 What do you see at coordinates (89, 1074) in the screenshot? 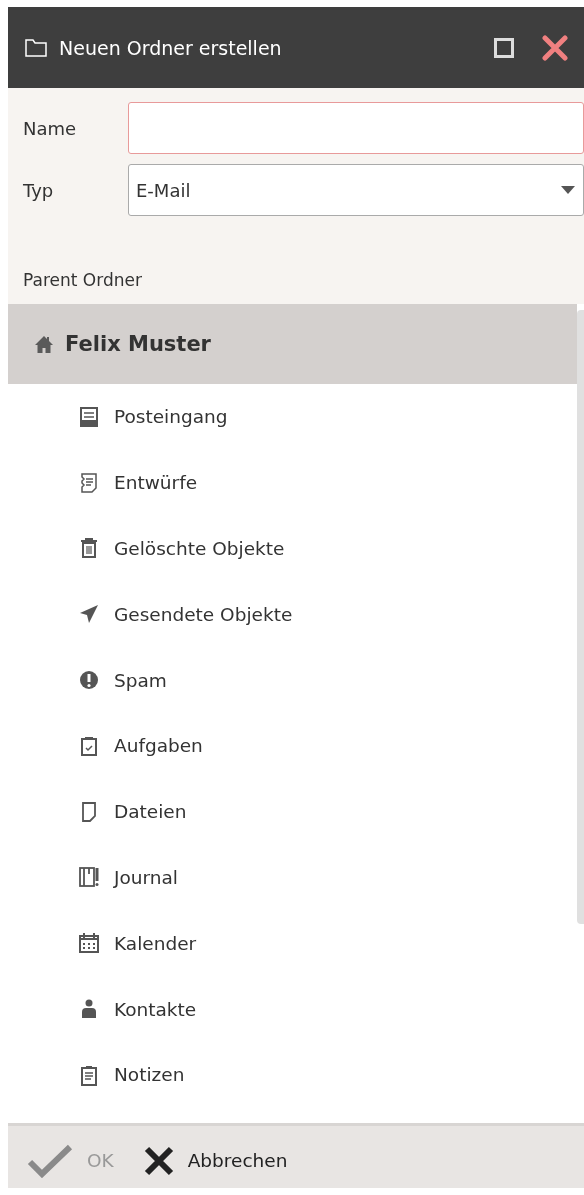
I see `clipboard-icon` at bounding box center [89, 1074].